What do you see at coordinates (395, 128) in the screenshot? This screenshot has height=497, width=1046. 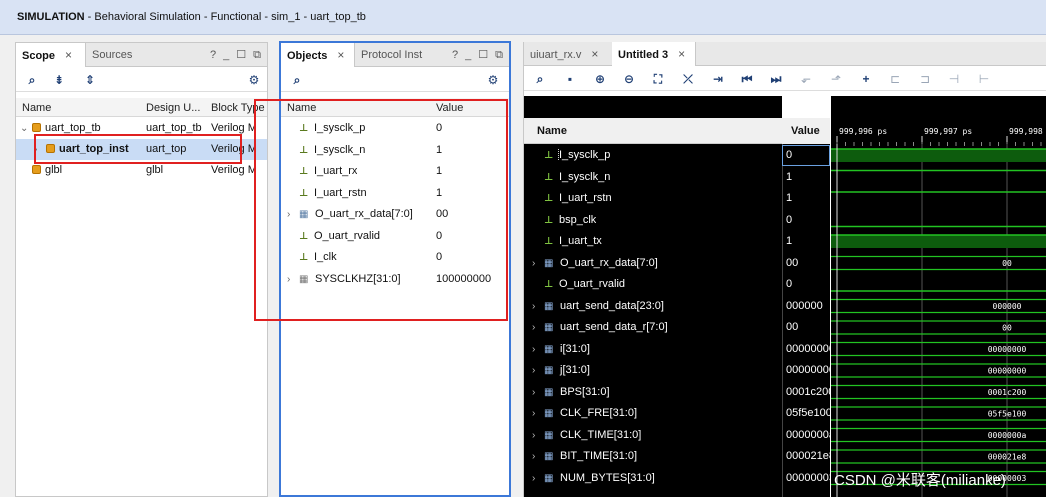 I see `object-row: ⊥ I_sysclk_p 0` at bounding box center [395, 128].